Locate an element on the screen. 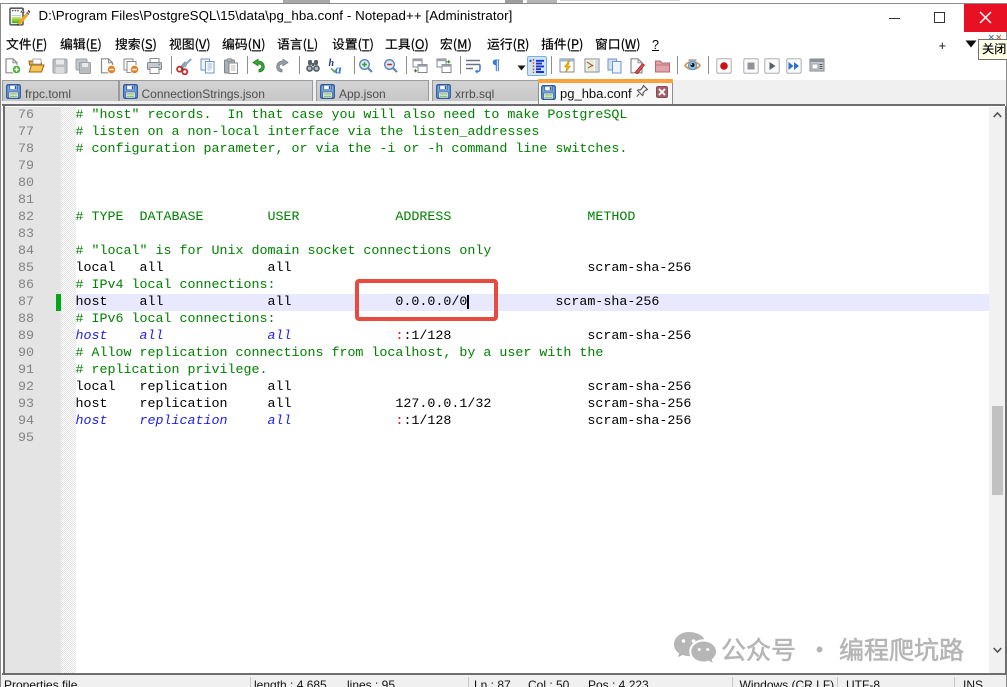  svg-text: a is located at coordinates (338, 67).